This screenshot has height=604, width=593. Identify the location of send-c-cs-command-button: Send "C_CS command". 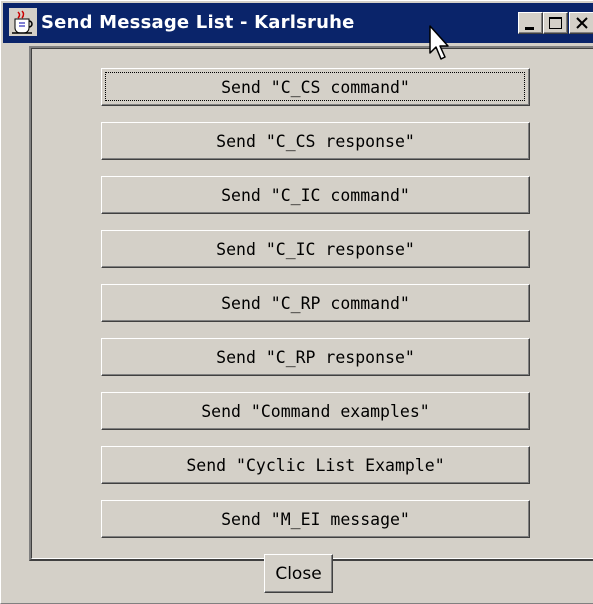
(315, 87).